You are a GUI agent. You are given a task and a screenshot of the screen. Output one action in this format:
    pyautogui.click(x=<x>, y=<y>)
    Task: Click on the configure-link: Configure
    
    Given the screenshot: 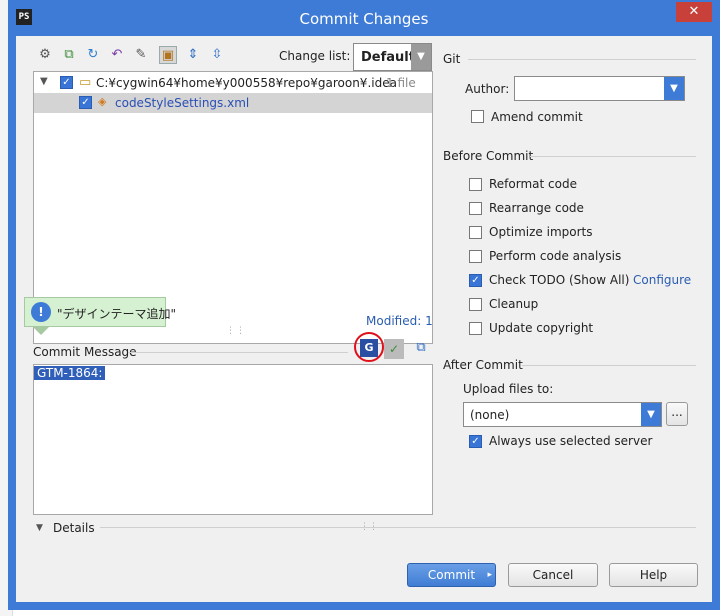 What is the action you would take?
    pyautogui.click(x=662, y=280)
    